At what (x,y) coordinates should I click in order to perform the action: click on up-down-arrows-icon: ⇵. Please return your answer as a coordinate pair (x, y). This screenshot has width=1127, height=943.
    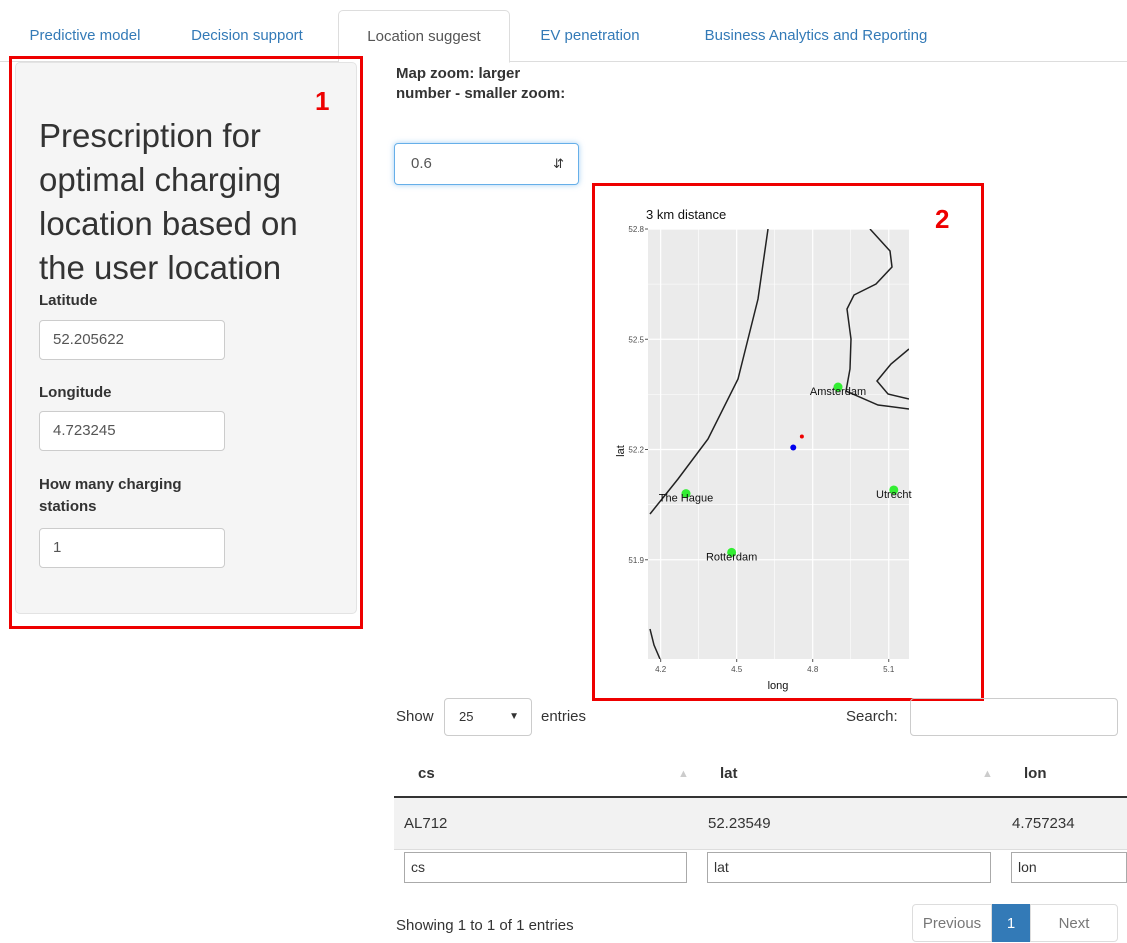
    Looking at the image, I should click on (558, 164).